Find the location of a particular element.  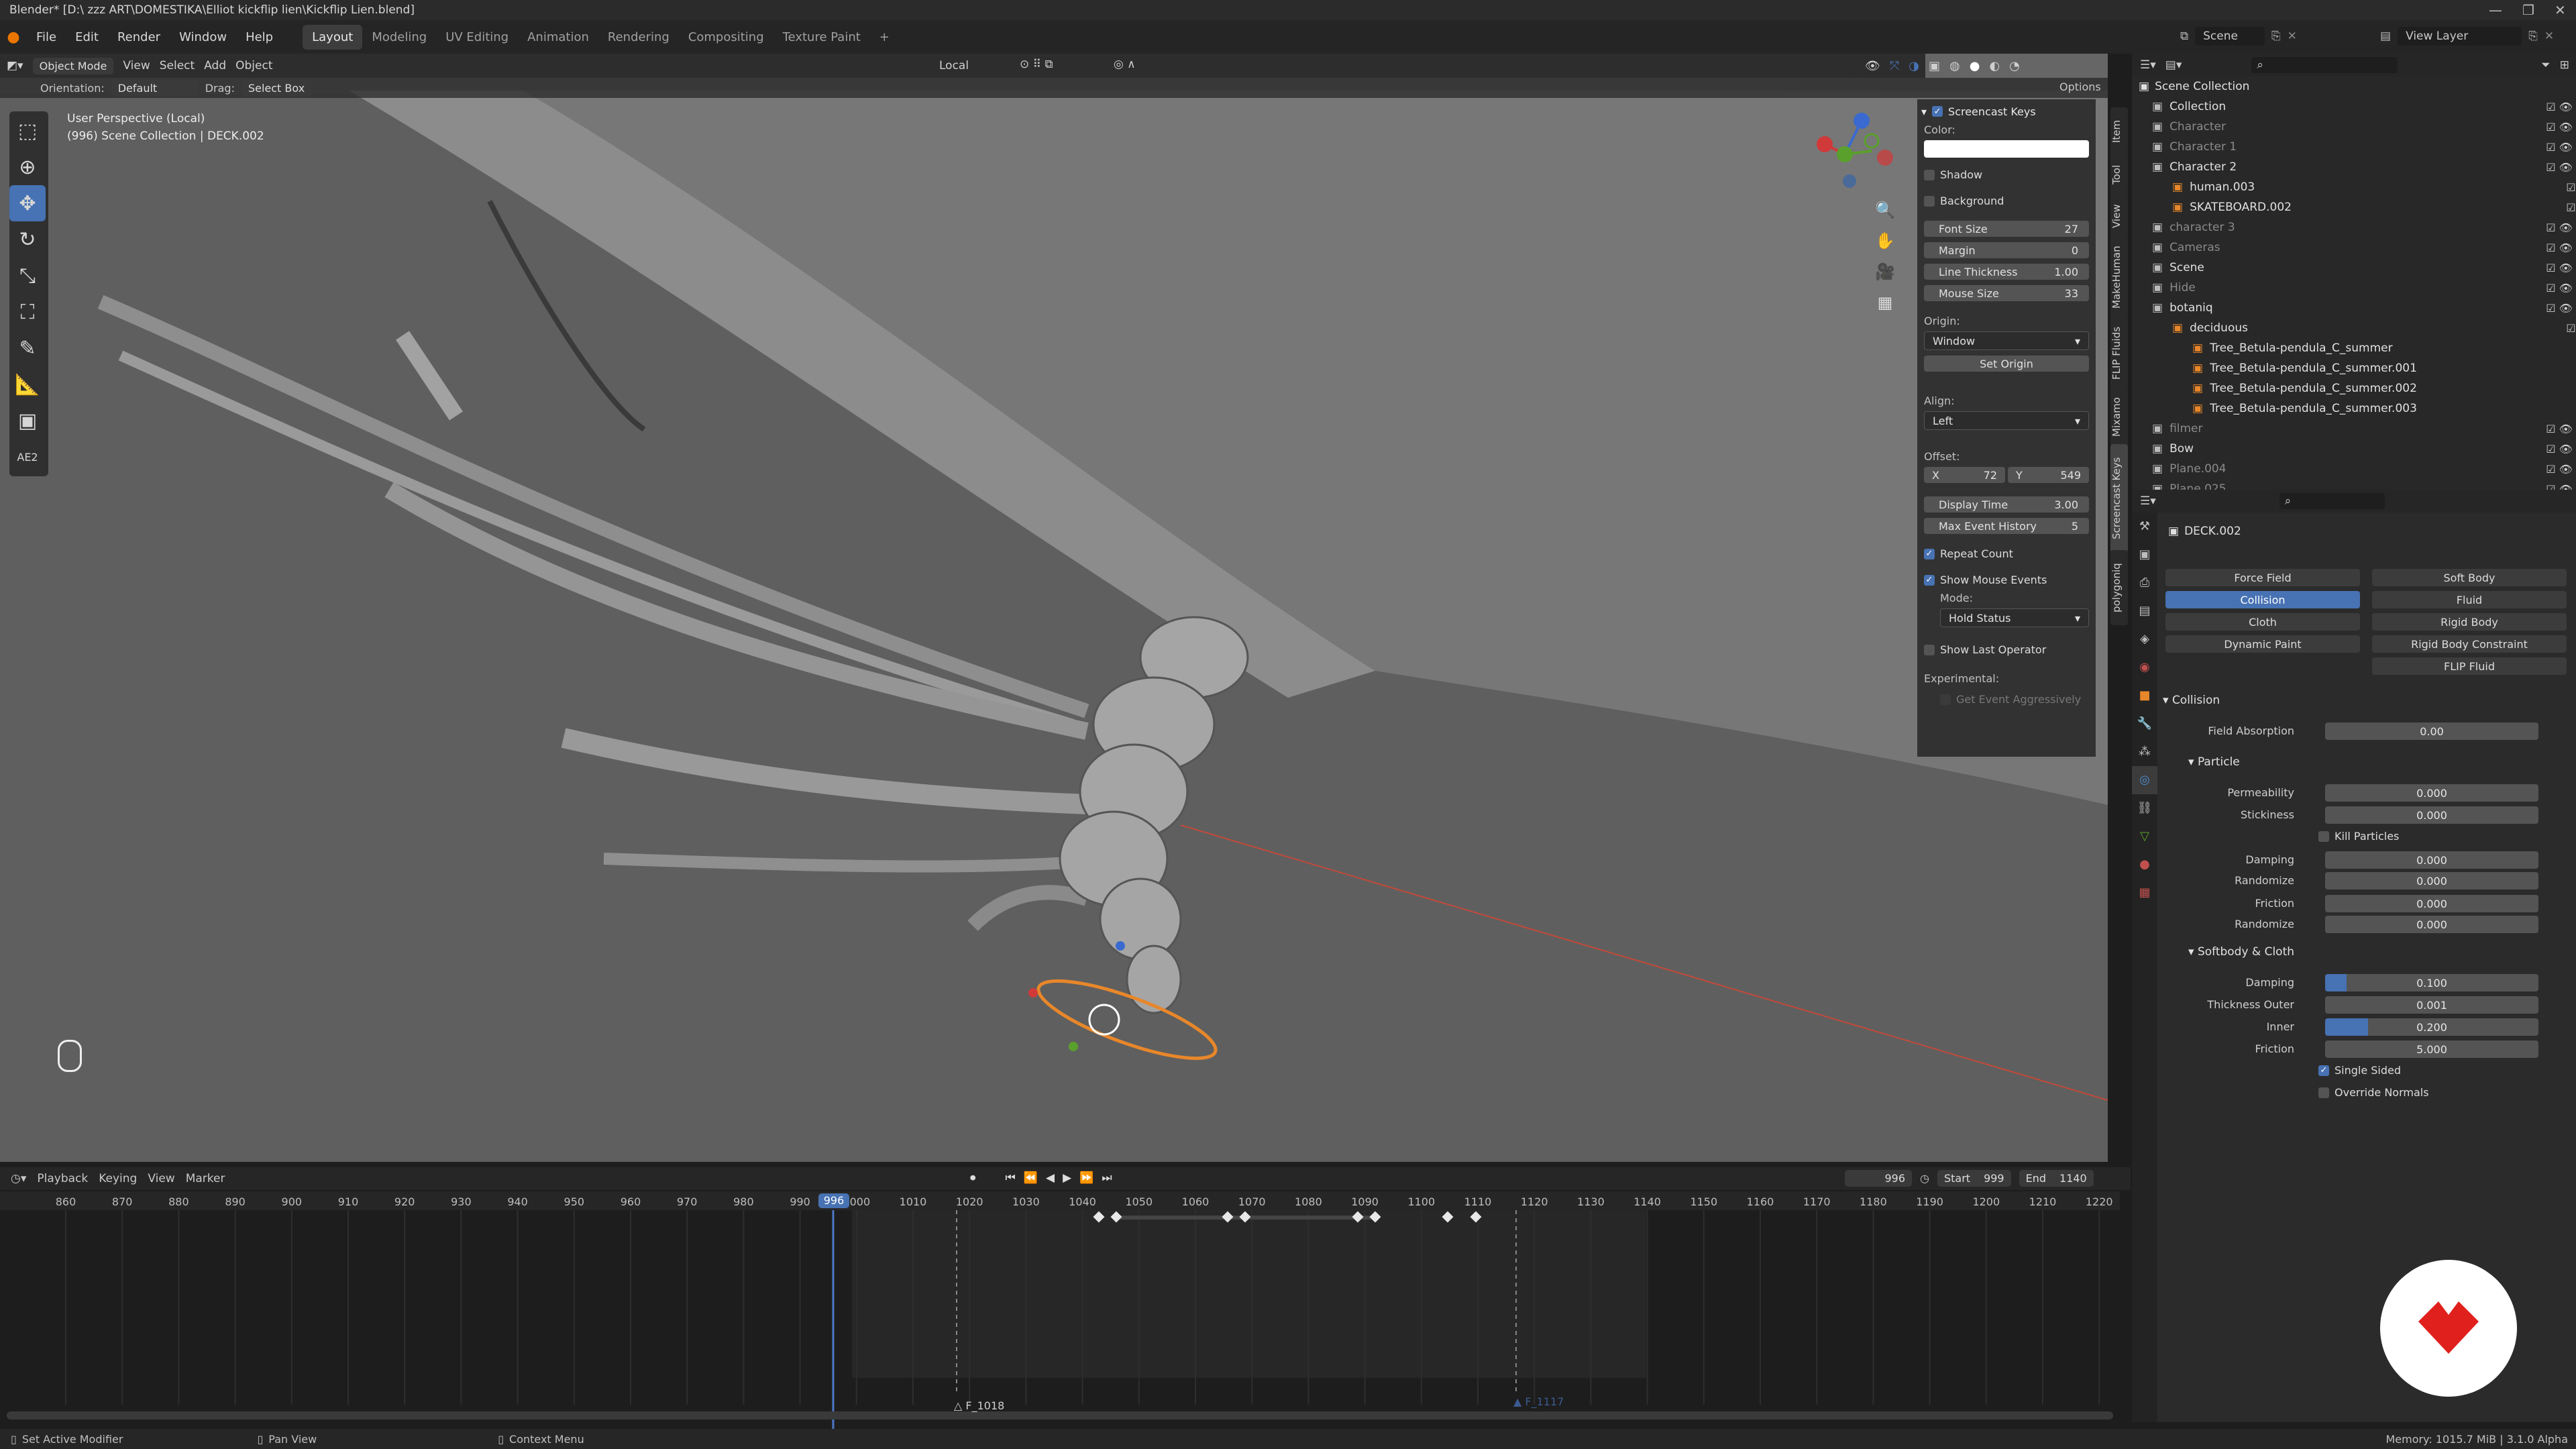

color-swatch is located at coordinates (2006, 149).